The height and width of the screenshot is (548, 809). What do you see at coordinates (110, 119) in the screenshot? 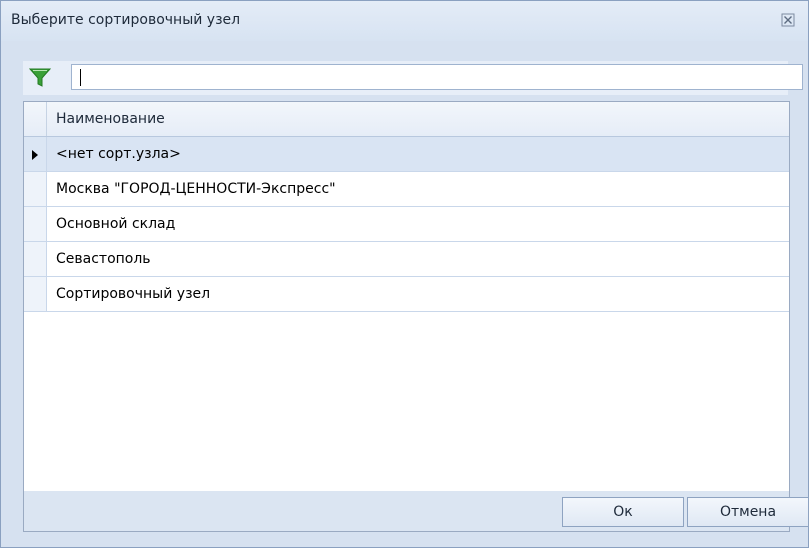
I see `column-header-name: Наименование` at bounding box center [110, 119].